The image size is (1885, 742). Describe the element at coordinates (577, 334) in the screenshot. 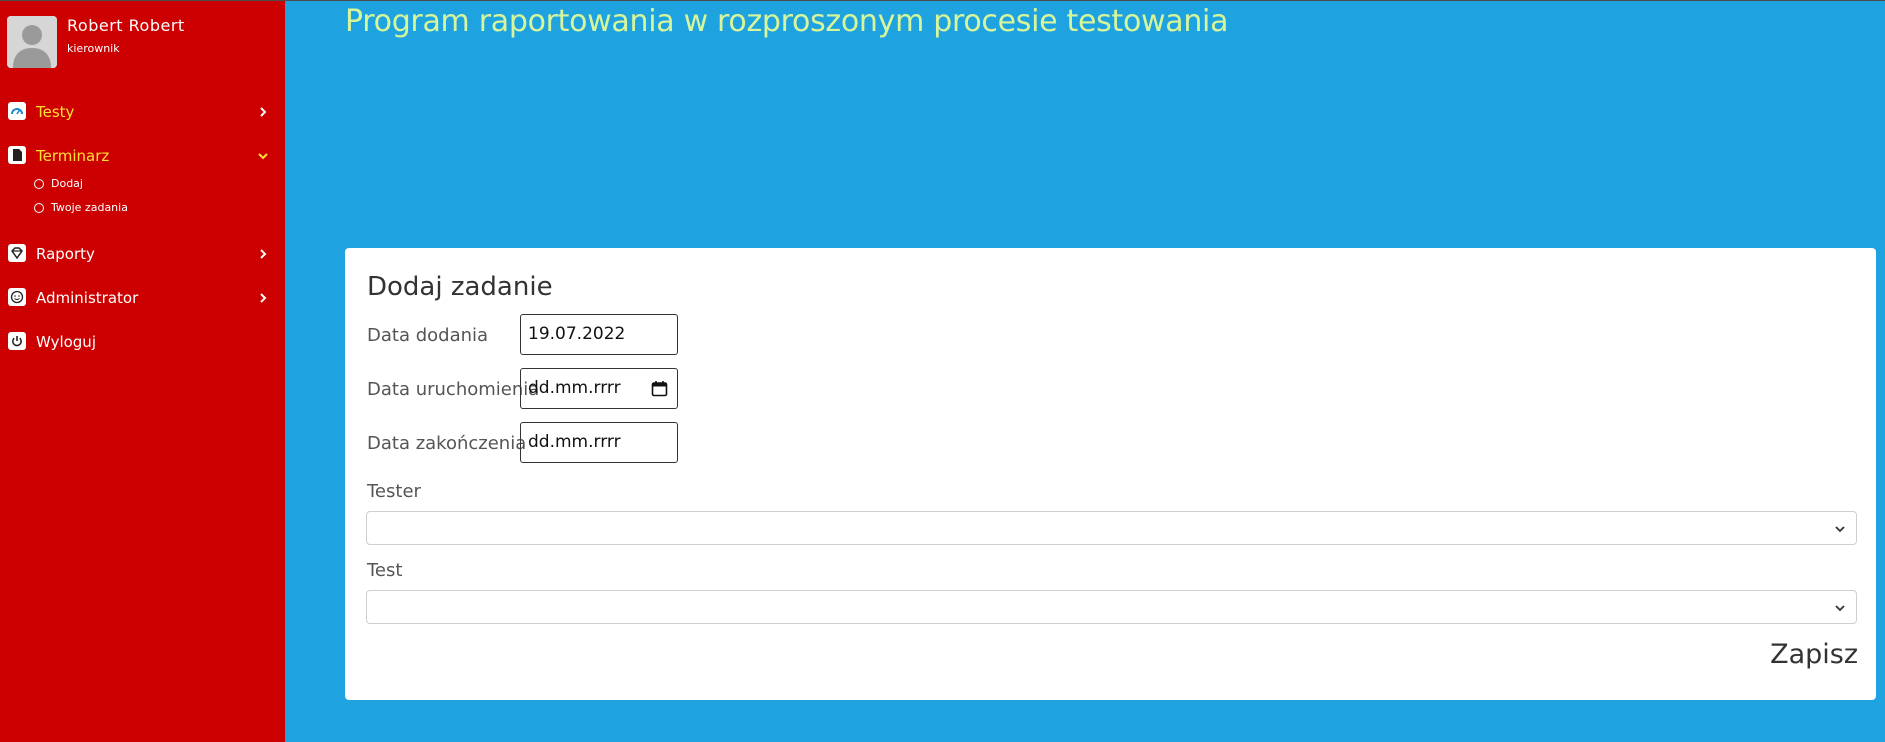

I see `date-added-value: 19.07.2022` at that location.